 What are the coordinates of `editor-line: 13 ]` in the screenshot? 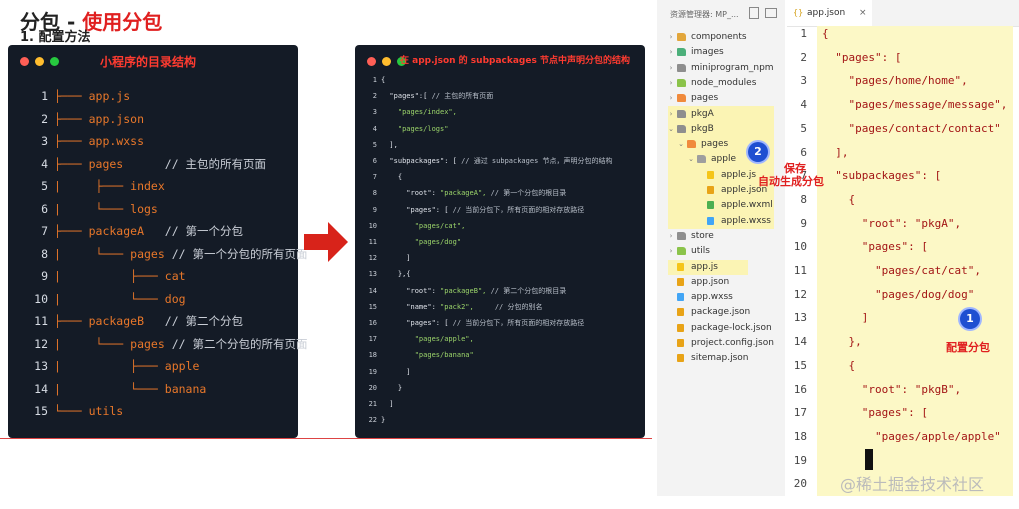 It's located at (903, 318).